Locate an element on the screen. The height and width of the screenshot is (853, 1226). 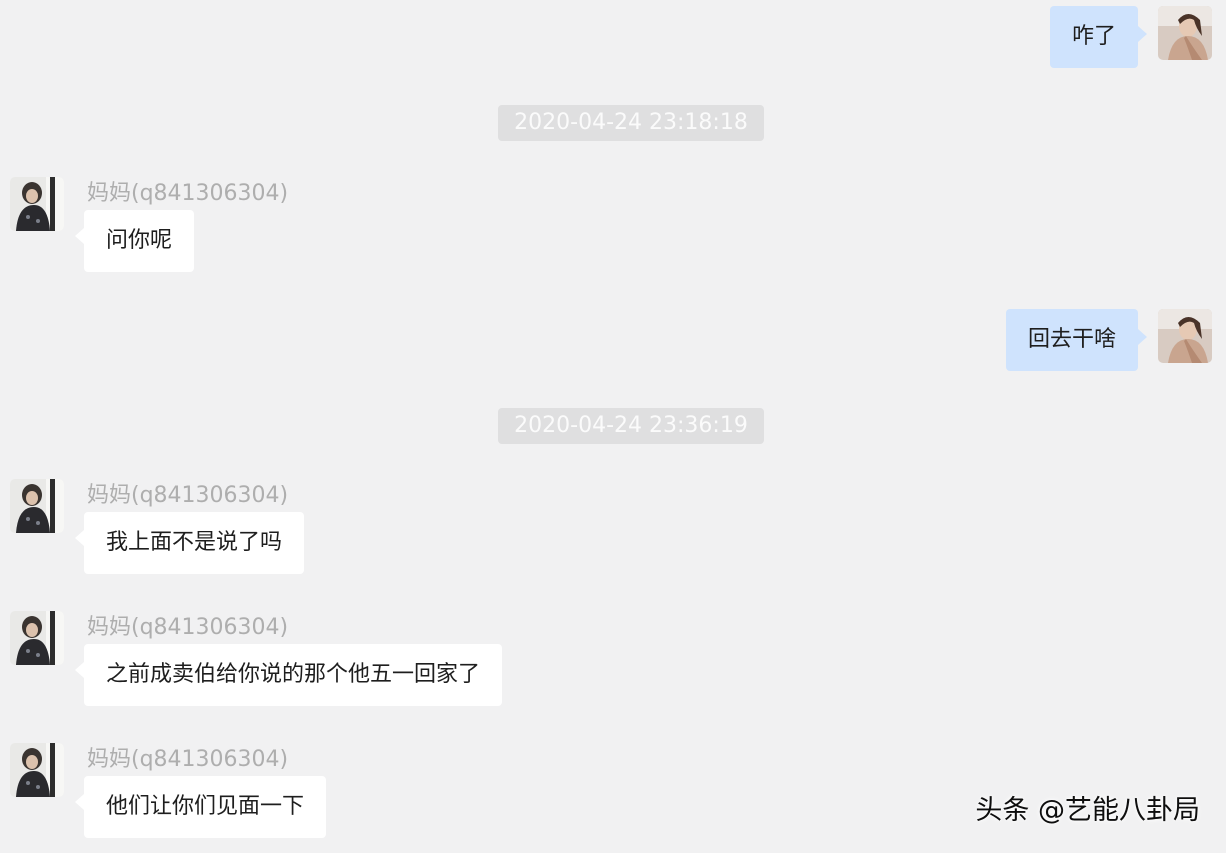
message-bubble: 他们让你们见面一下 is located at coordinates (200, 807).